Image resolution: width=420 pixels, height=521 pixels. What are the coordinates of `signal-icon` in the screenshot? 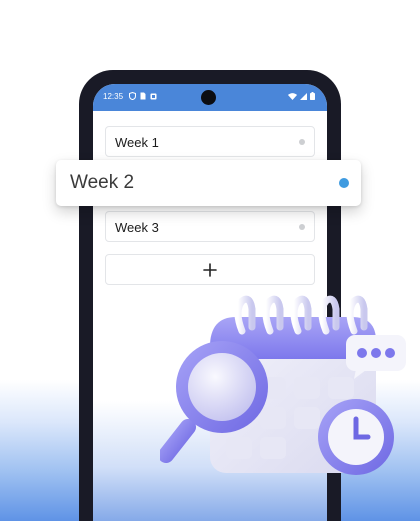 It's located at (303, 96).